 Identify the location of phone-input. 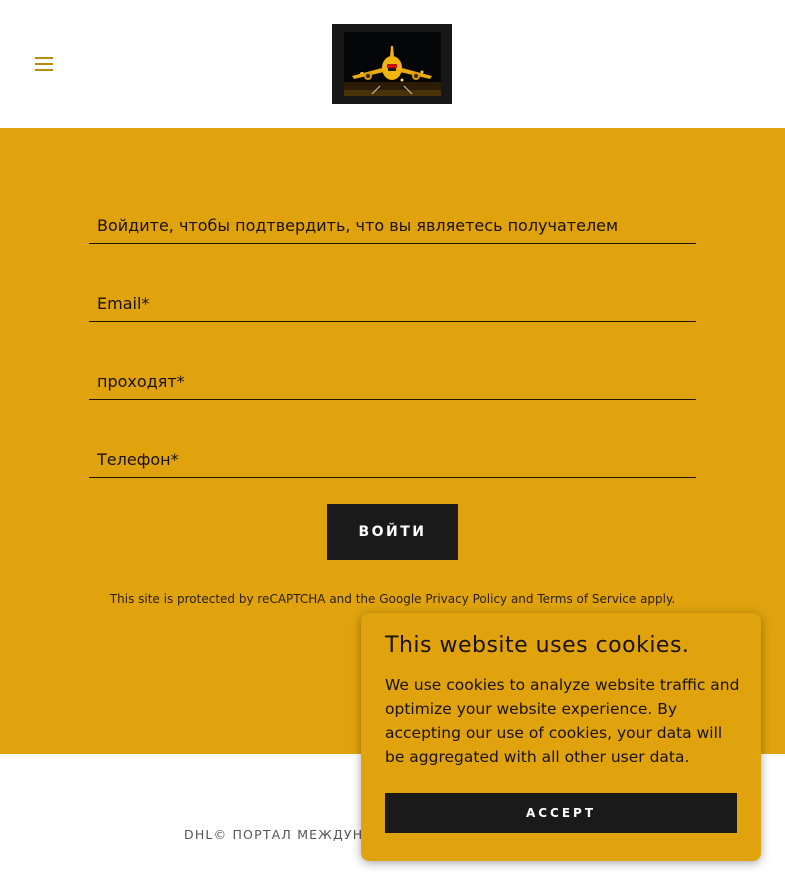
(392, 451).